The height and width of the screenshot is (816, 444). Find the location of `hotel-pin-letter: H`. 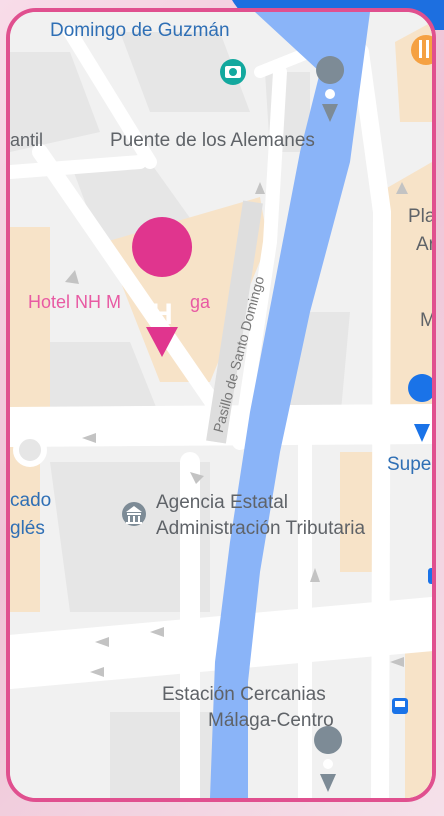

hotel-pin-letter: H is located at coordinates (162, 314).